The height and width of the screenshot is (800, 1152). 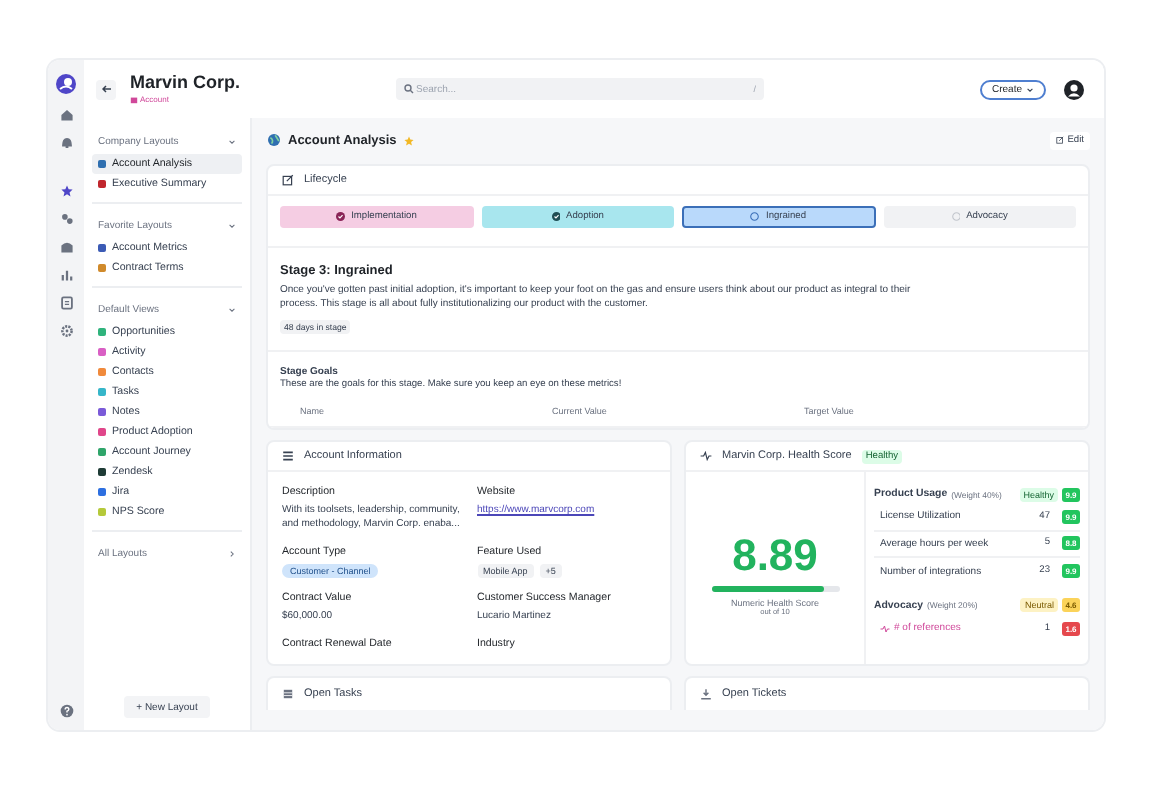 I want to click on people-icon, so click(x=66, y=219).